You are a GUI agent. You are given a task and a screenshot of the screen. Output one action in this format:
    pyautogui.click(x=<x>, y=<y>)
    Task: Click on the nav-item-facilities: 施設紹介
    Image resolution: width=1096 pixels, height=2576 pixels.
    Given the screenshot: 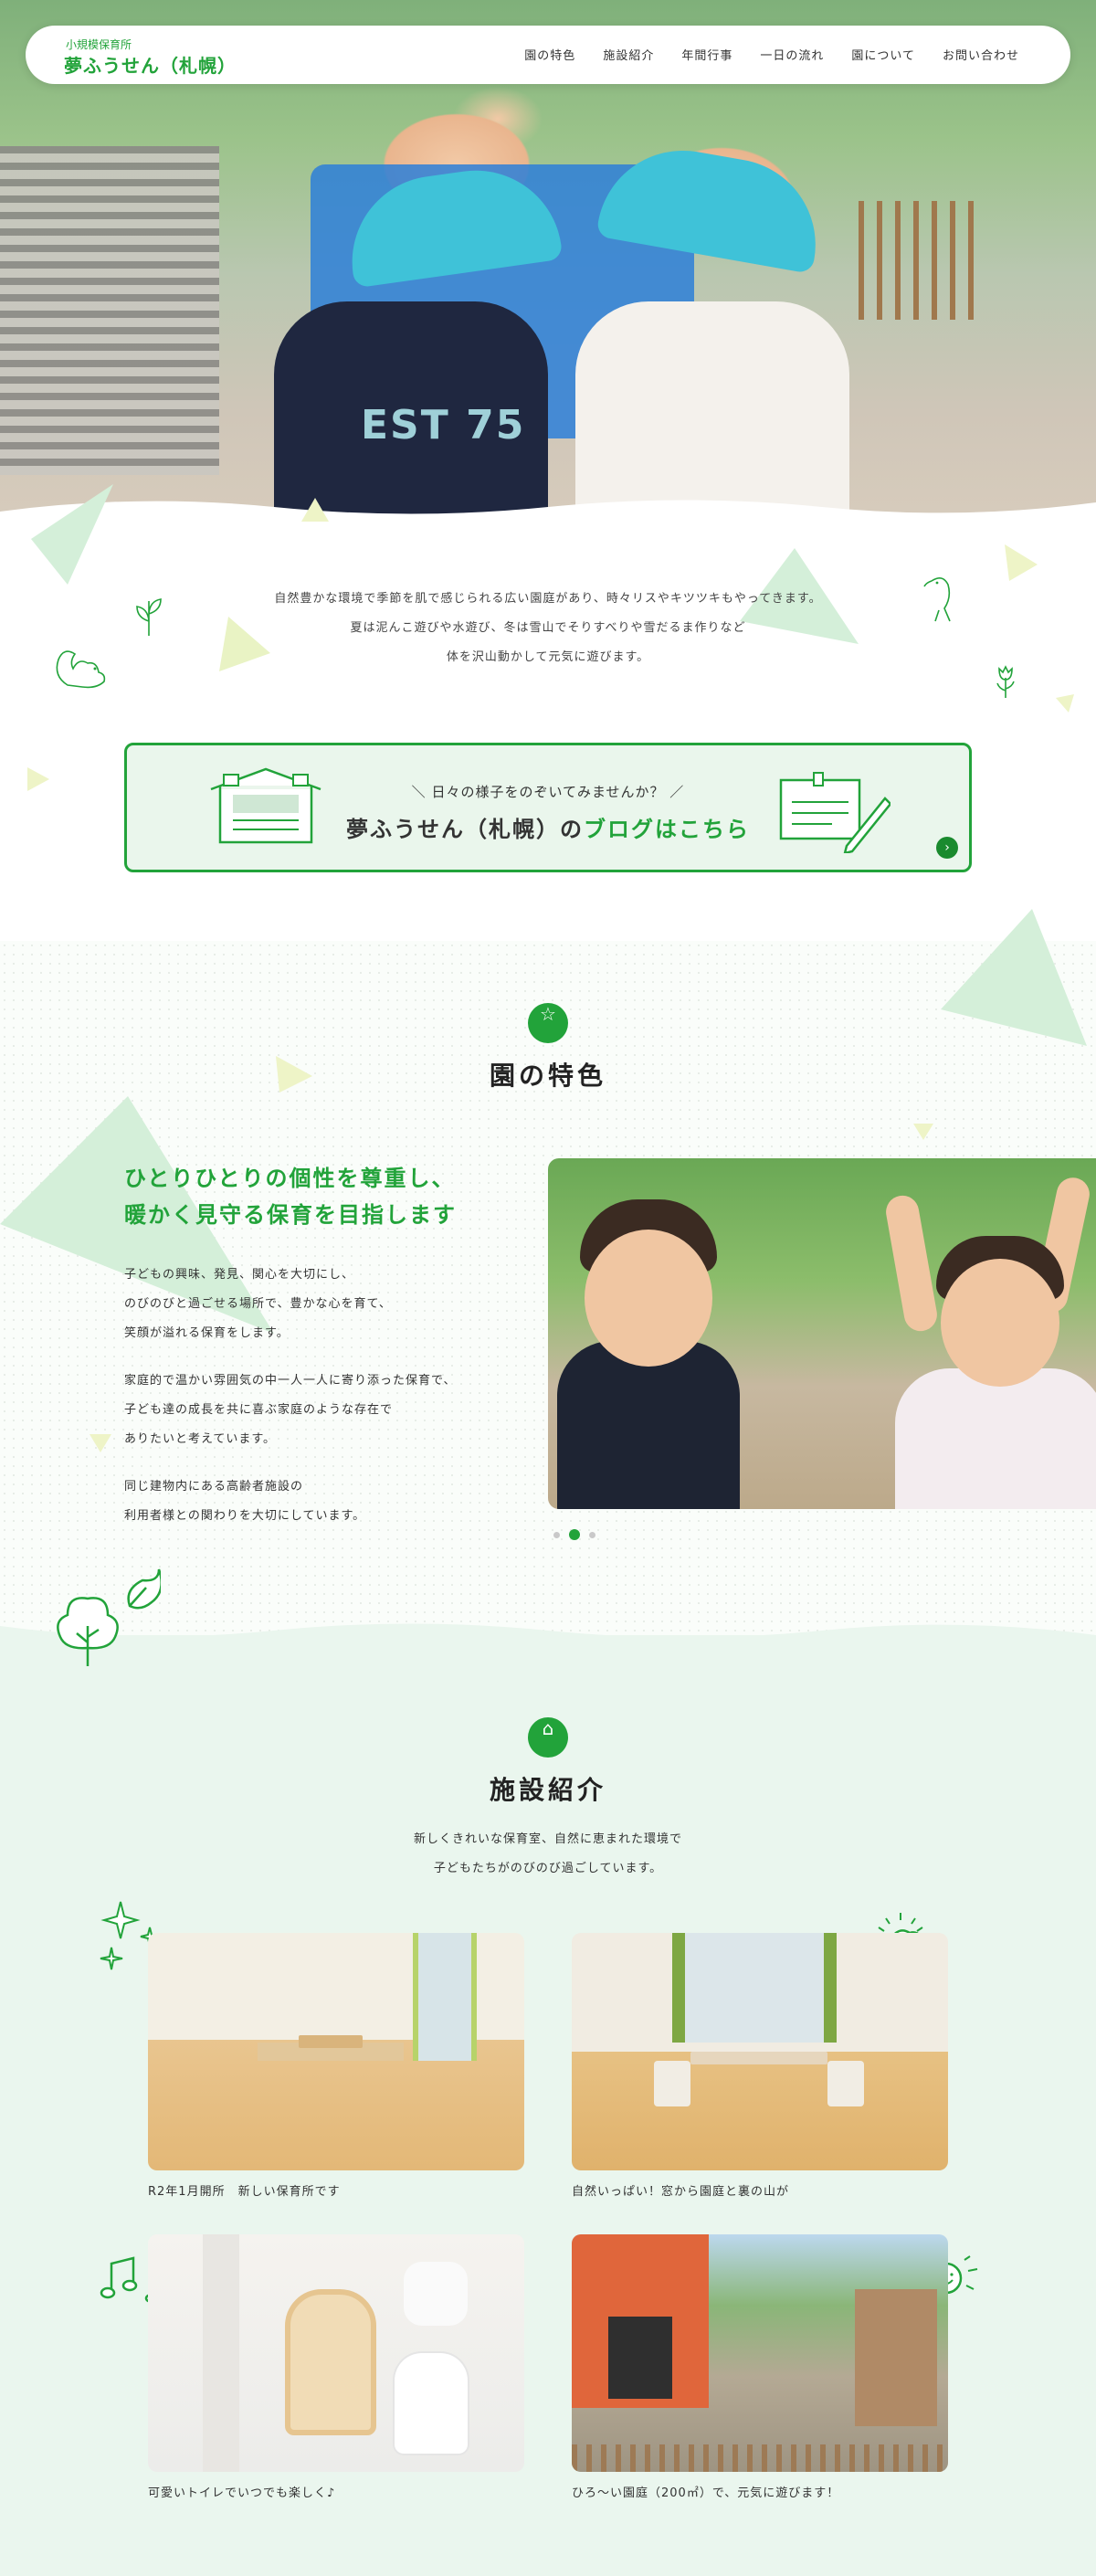 What is the action you would take?
    pyautogui.click(x=628, y=54)
    